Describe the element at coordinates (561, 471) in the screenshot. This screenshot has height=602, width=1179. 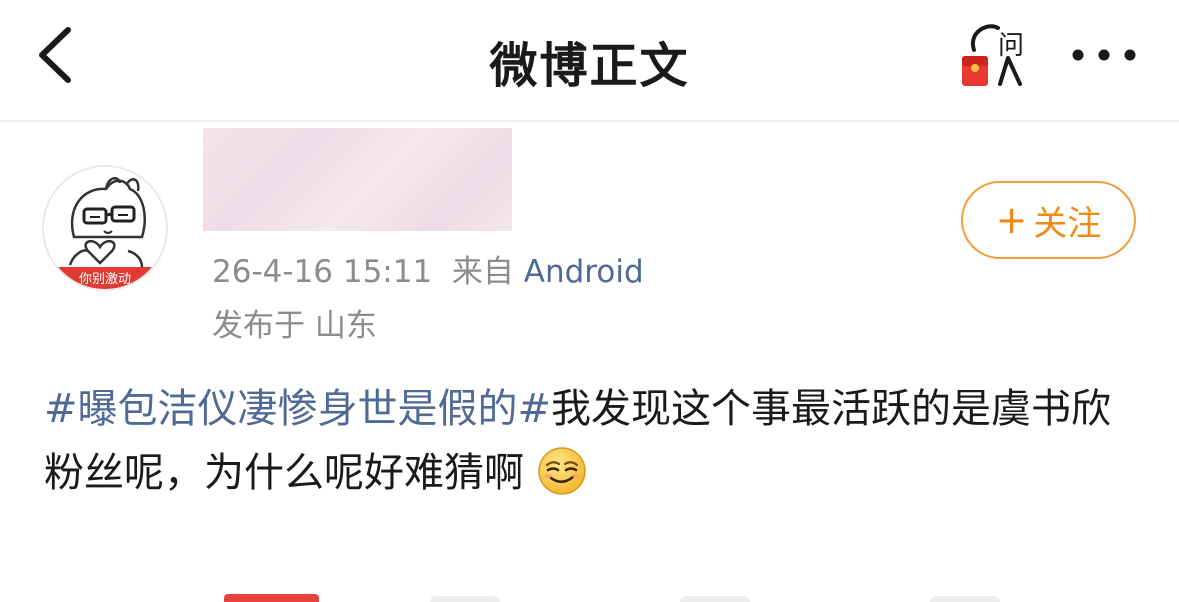
I see `smirk-emoji-icon` at that location.